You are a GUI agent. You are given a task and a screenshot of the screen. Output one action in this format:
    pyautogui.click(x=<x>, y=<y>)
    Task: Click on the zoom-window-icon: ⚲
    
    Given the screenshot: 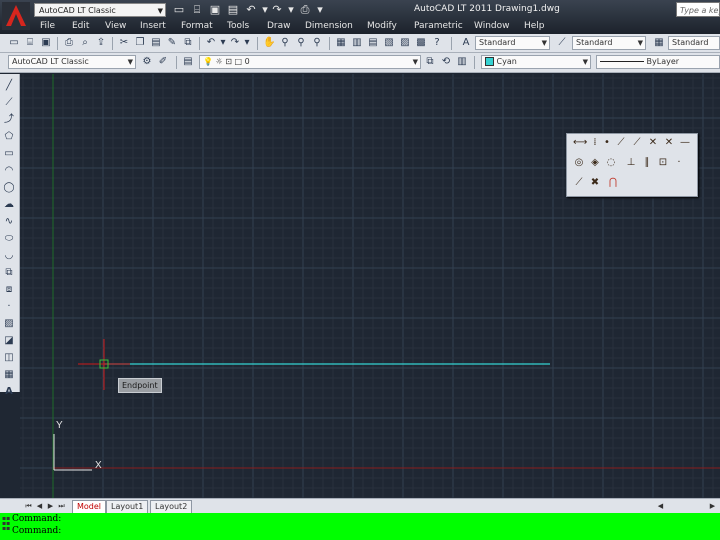 What is the action you would take?
    pyautogui.click(x=301, y=43)
    